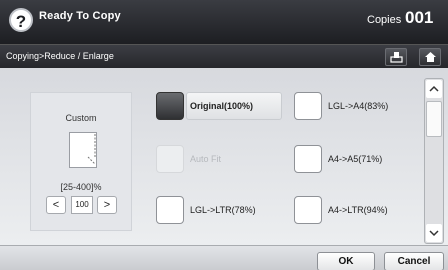 The height and width of the screenshot is (270, 448). I want to click on option-original-button, so click(170, 106).